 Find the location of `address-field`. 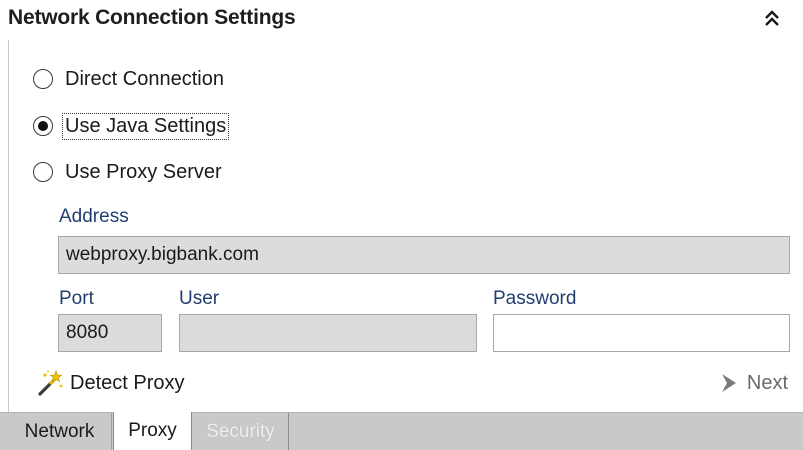

address-field is located at coordinates (424, 255).